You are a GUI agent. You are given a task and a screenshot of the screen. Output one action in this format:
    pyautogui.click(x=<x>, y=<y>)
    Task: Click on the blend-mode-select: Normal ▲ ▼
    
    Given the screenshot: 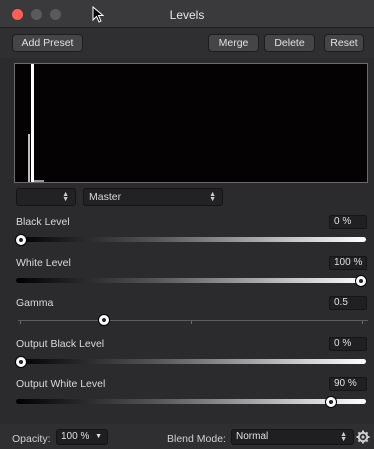 What is the action you would take?
    pyautogui.click(x=292, y=437)
    